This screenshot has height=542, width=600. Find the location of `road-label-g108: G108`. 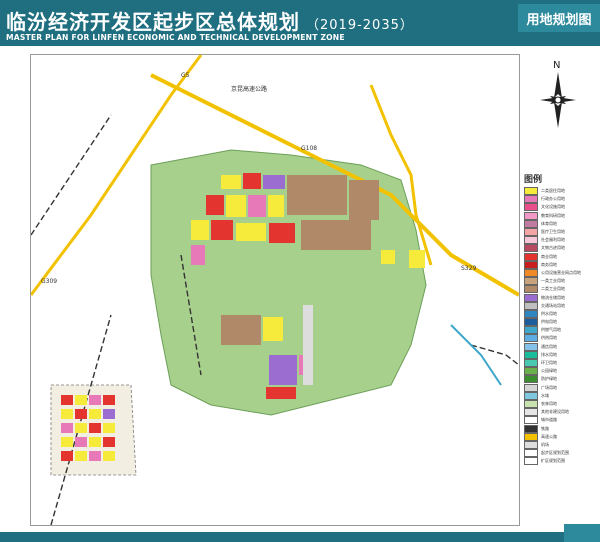

road-label-g108: G108 is located at coordinates (309, 148).